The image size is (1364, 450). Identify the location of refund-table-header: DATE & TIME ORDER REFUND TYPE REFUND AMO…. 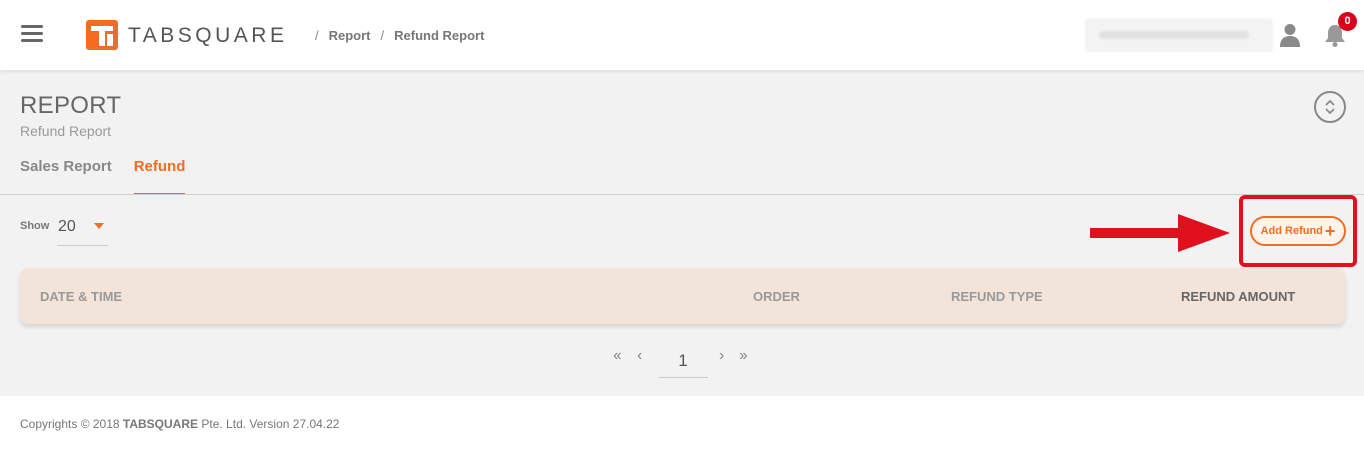
(682, 296).